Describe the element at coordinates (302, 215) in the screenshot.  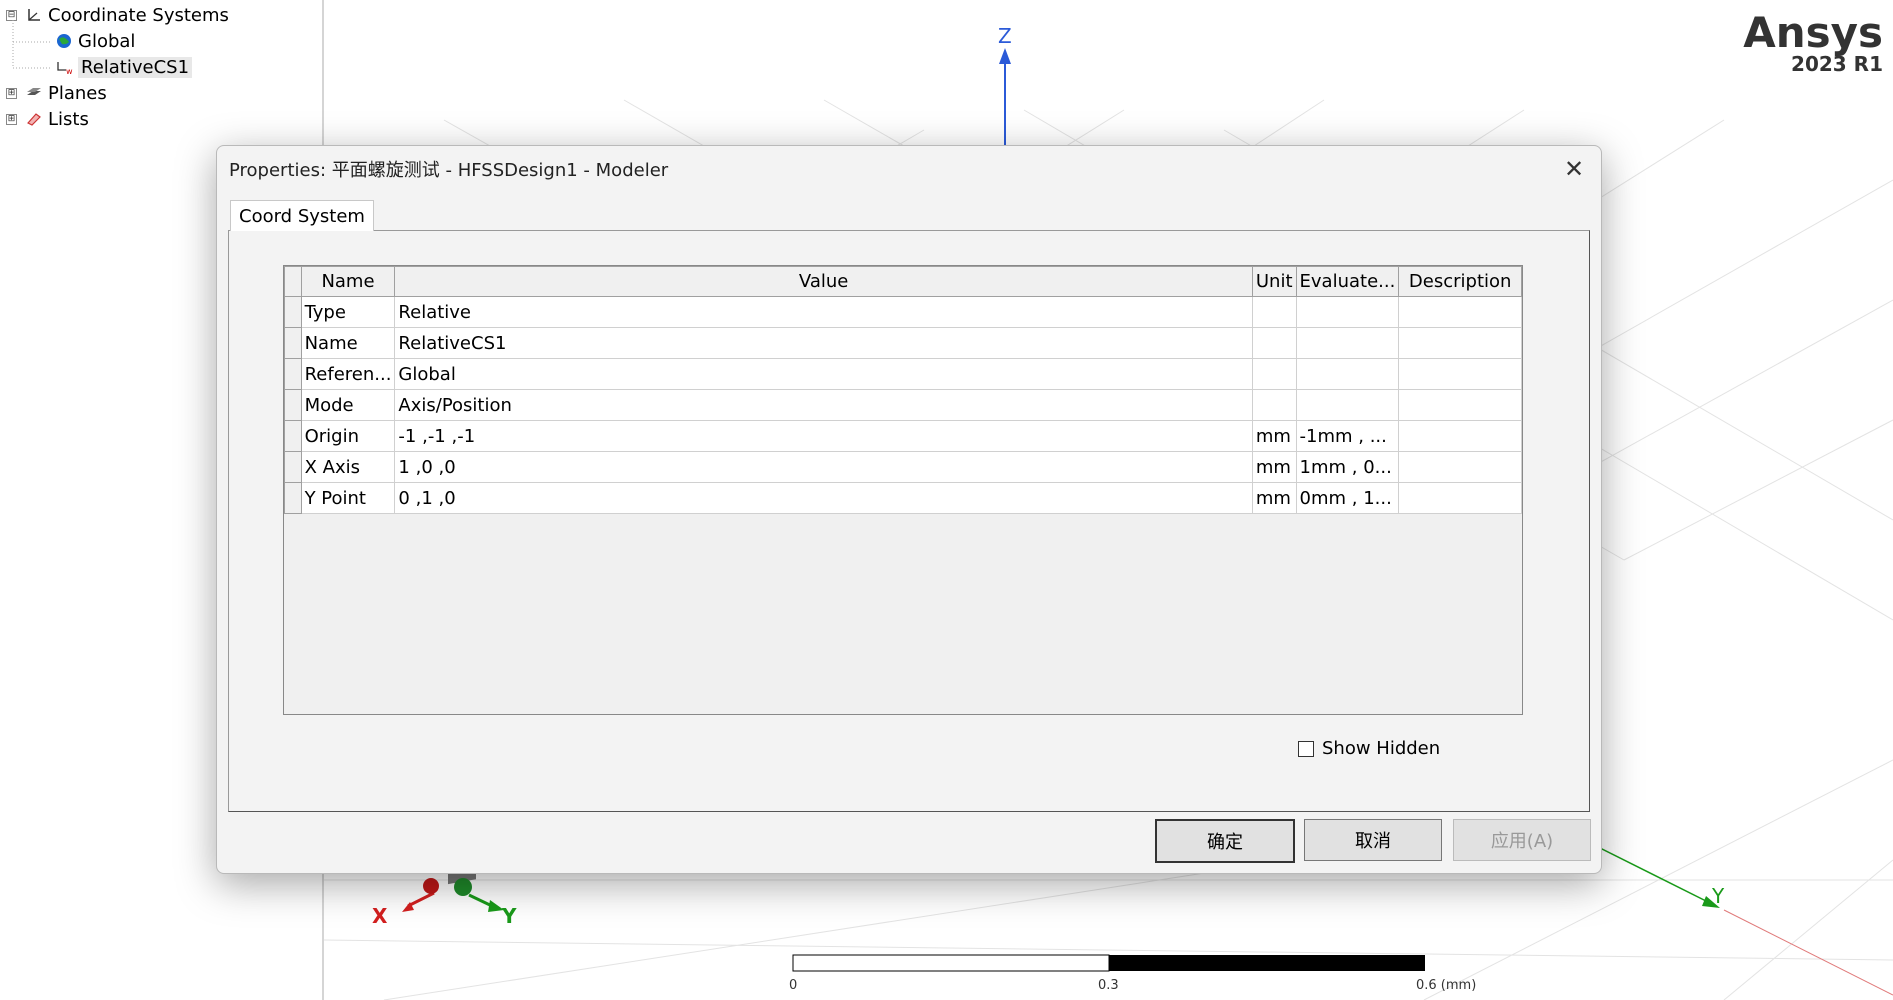
I see `tab-coord-system: Coord System` at that location.